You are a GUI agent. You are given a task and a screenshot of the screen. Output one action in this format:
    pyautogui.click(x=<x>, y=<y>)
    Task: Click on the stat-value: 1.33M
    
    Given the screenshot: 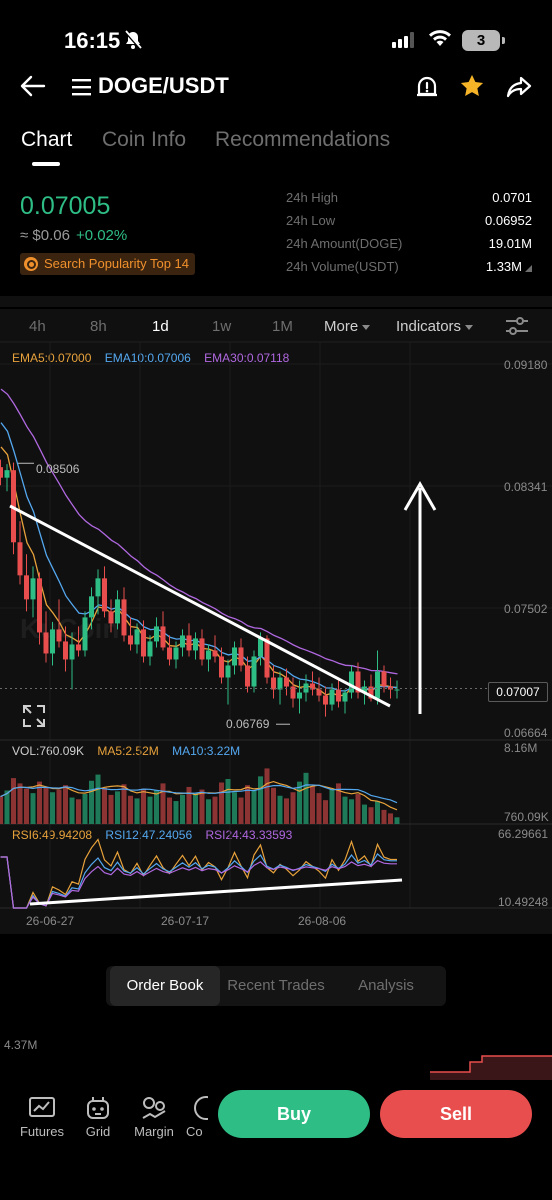 What is the action you would take?
    pyautogui.click(x=503, y=266)
    